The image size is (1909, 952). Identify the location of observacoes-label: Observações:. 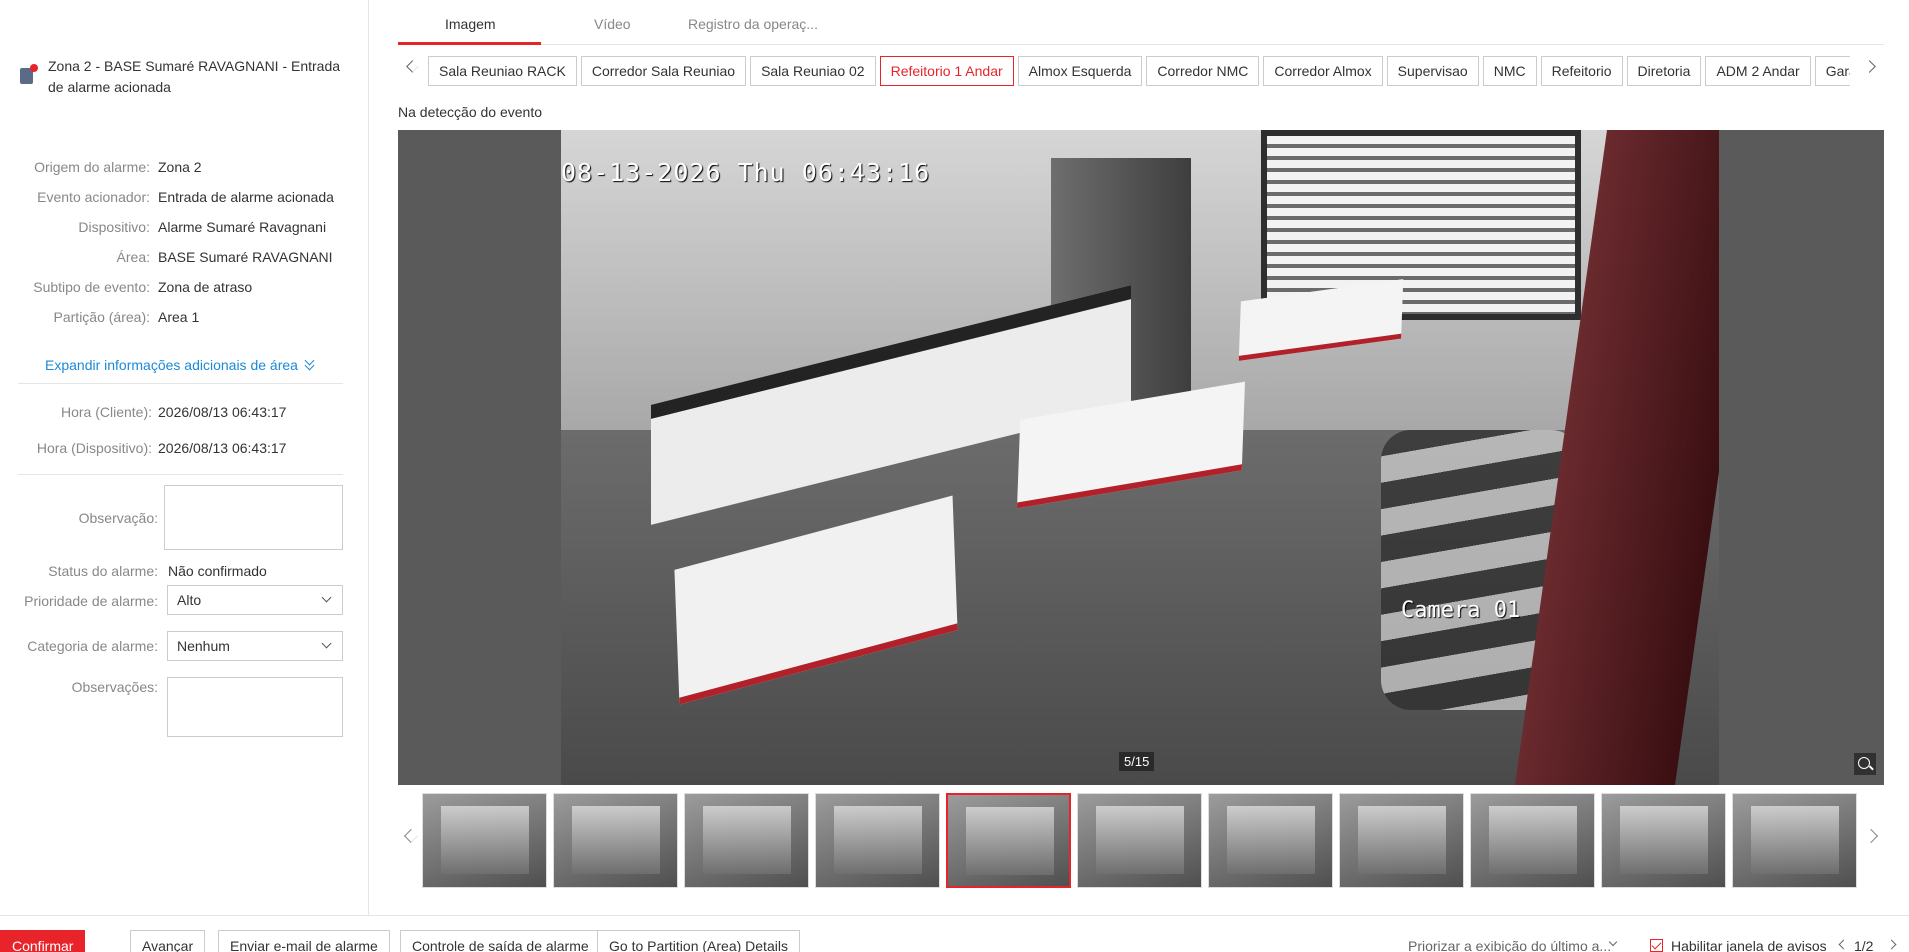
(114, 687).